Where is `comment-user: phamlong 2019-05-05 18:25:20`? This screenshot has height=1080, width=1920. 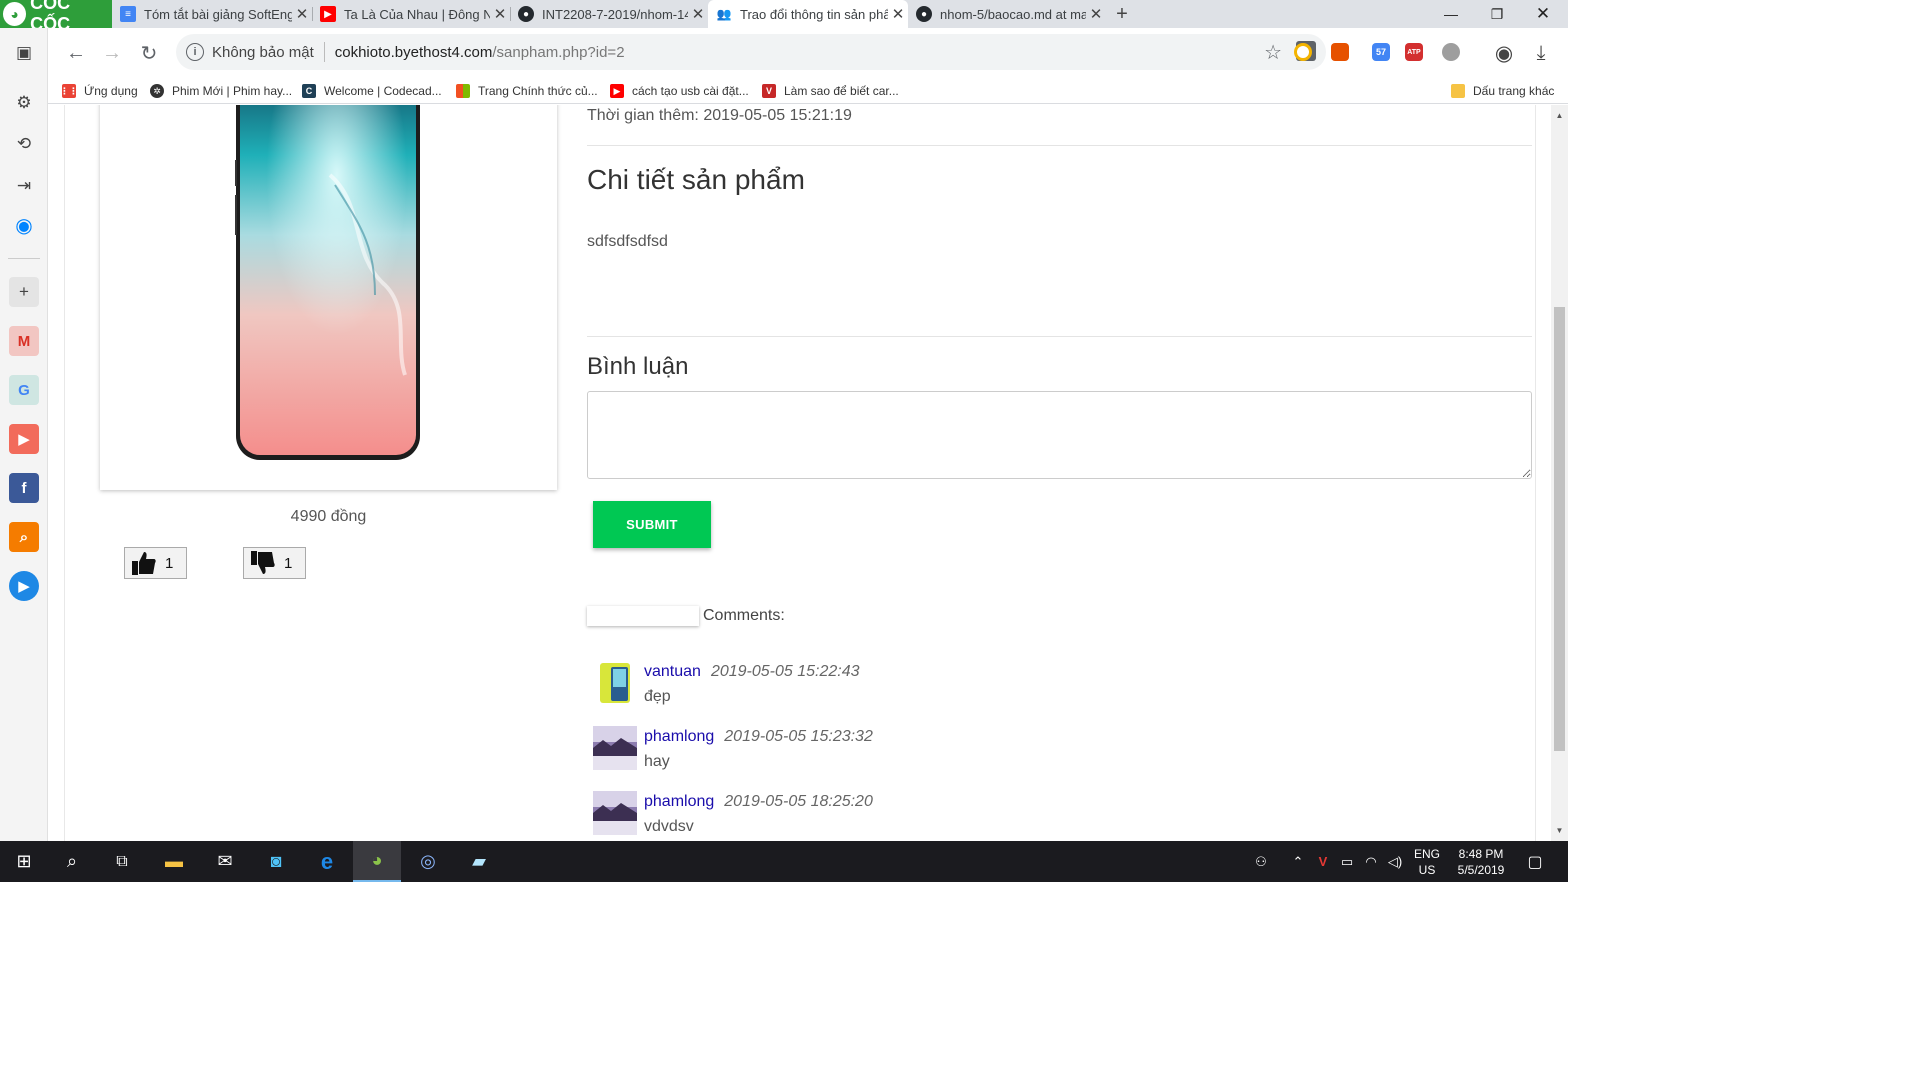 comment-user: phamlong 2019-05-05 18:25:20 is located at coordinates (758, 802).